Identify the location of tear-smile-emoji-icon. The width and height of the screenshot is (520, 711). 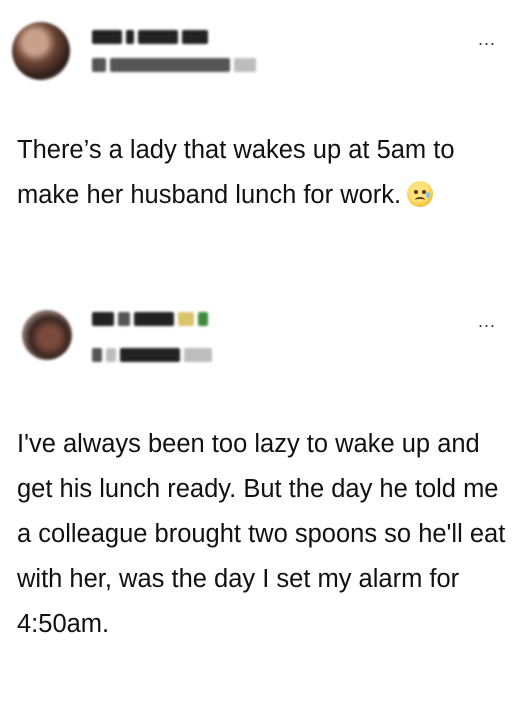
(420, 194).